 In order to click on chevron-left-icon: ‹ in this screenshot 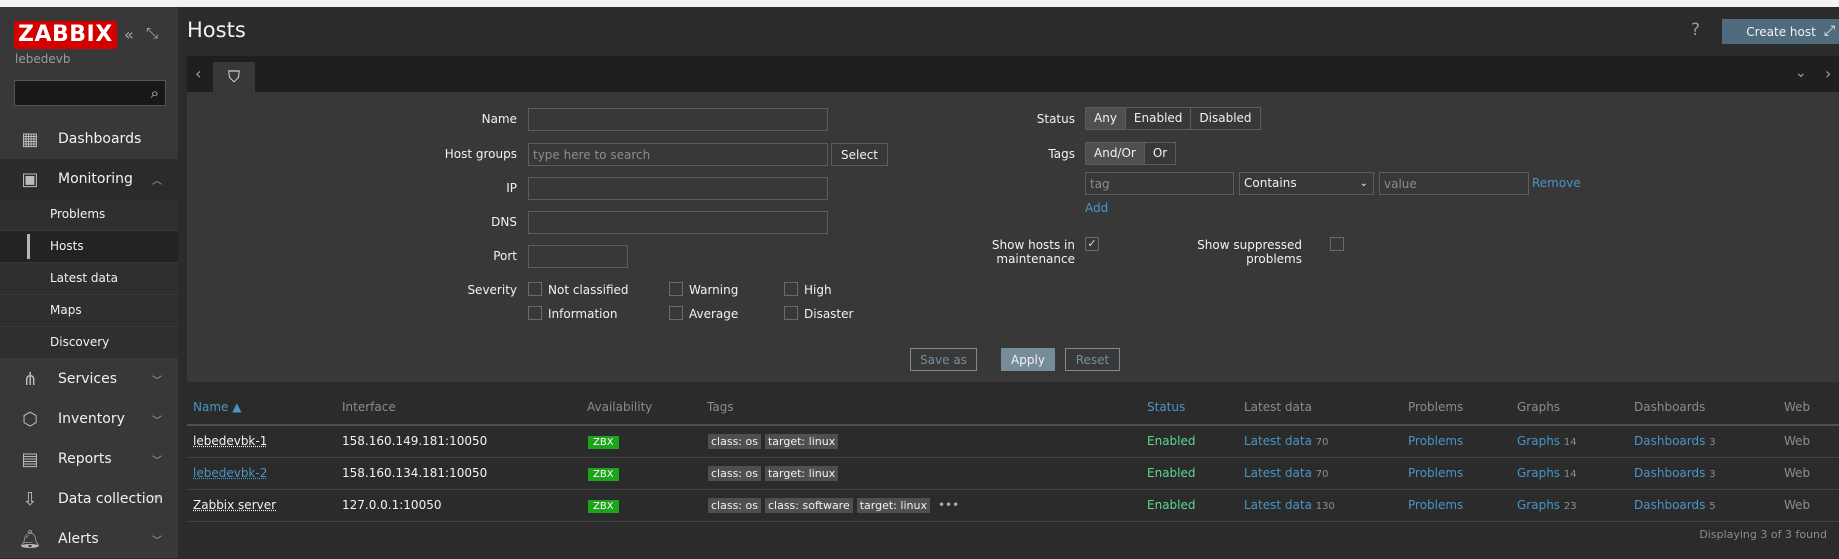, I will do `click(198, 73)`.